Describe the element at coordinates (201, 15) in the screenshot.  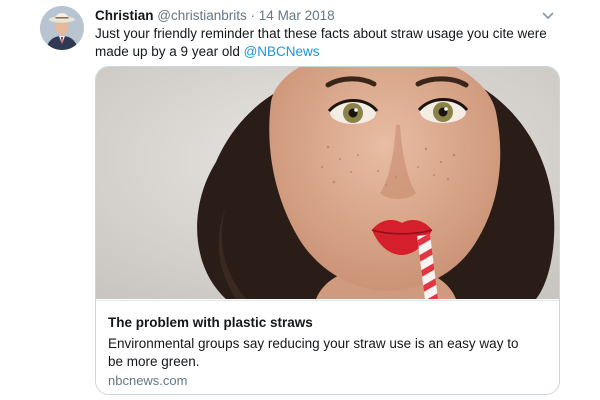
I see `author-handle: @christianbrits` at that location.